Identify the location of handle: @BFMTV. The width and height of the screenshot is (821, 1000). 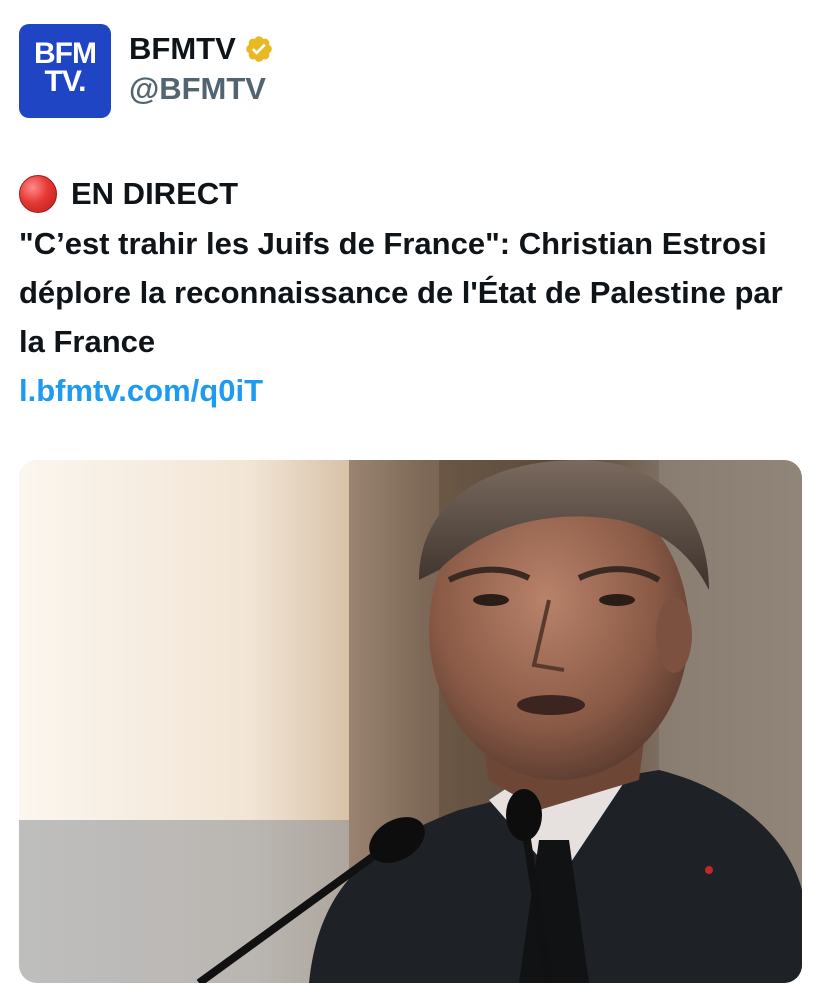
(201, 89).